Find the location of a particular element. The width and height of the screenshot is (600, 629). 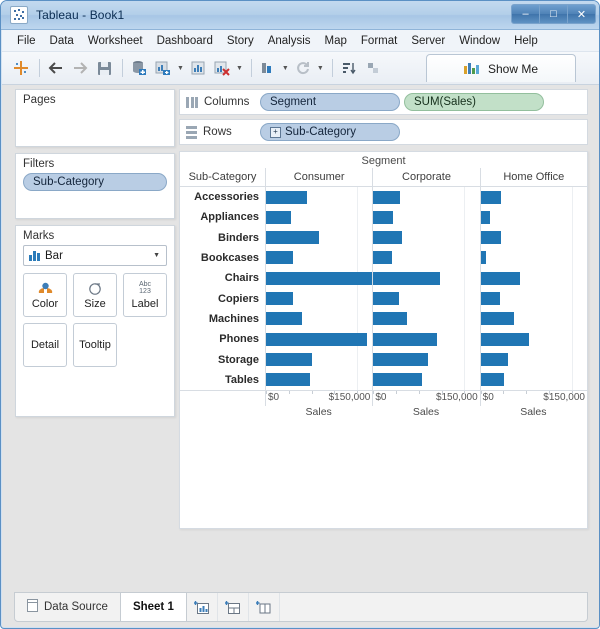

new-worksheet-icon is located at coordinates (163, 68).